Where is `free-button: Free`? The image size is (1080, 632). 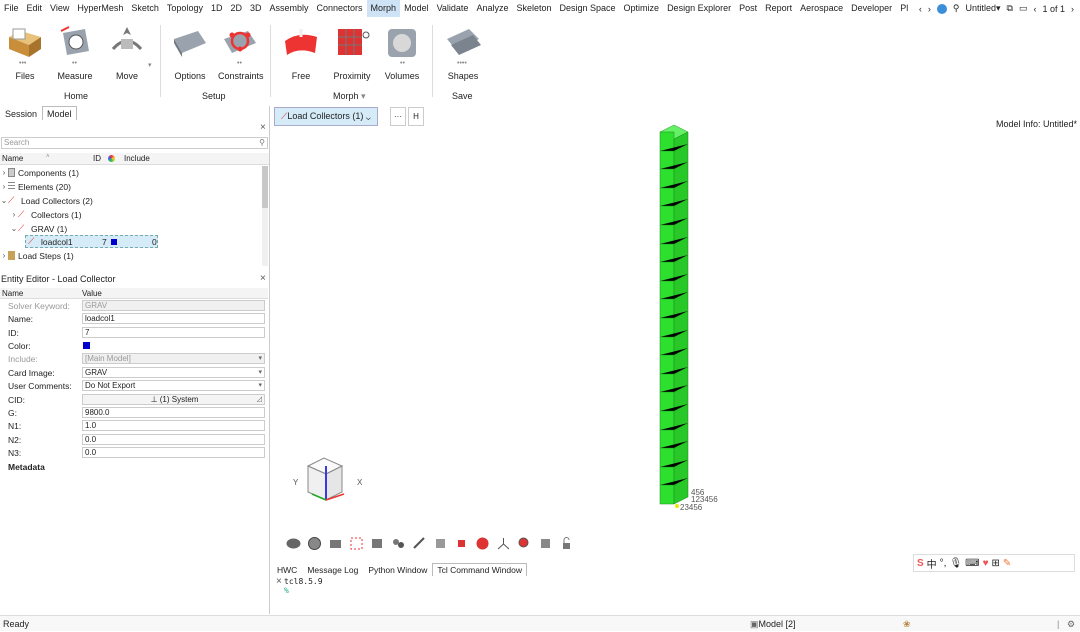
free-button: Free is located at coordinates (301, 52).